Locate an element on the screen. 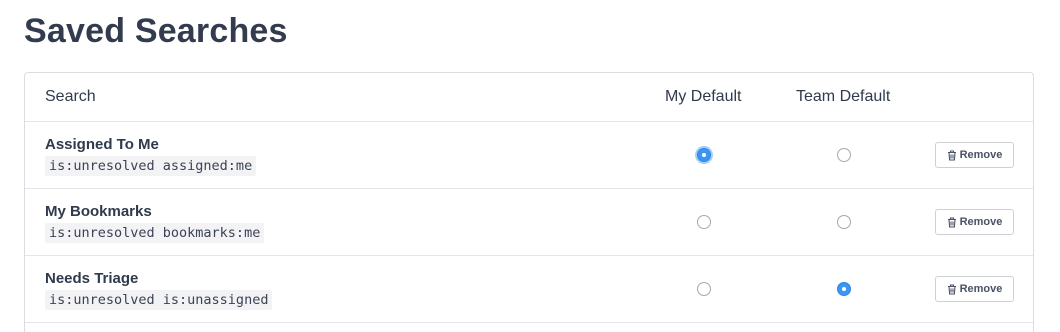 This screenshot has width=1060, height=332. column-header-my-default: My Default is located at coordinates (703, 96).